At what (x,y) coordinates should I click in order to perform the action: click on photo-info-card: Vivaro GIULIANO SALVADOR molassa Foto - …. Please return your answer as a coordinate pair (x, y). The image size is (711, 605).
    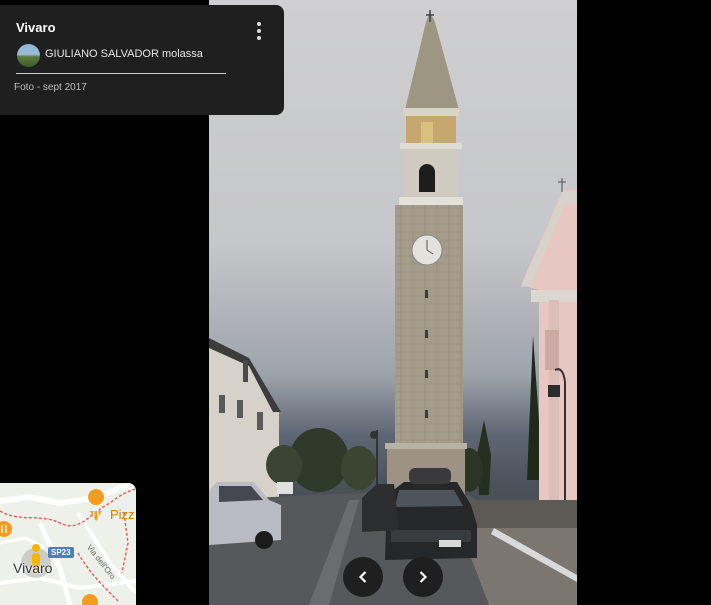
    Looking at the image, I should click on (142, 60).